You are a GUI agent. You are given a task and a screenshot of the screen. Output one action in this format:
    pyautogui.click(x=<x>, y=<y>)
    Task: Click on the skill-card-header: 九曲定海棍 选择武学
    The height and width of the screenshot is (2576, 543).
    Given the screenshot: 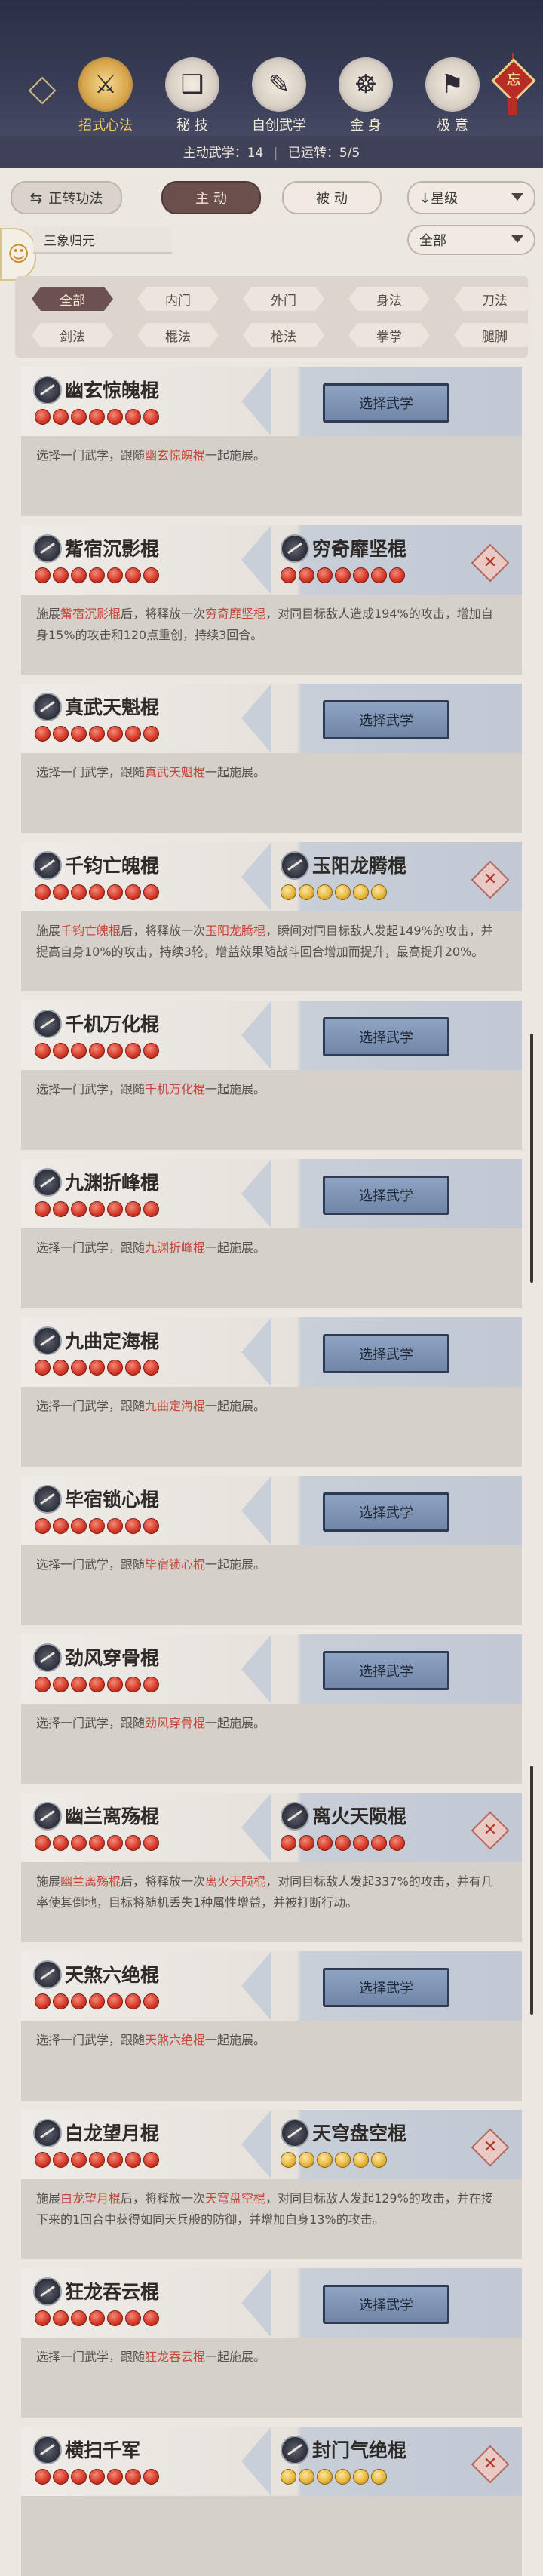 What is the action you would take?
    pyautogui.click(x=271, y=1352)
    